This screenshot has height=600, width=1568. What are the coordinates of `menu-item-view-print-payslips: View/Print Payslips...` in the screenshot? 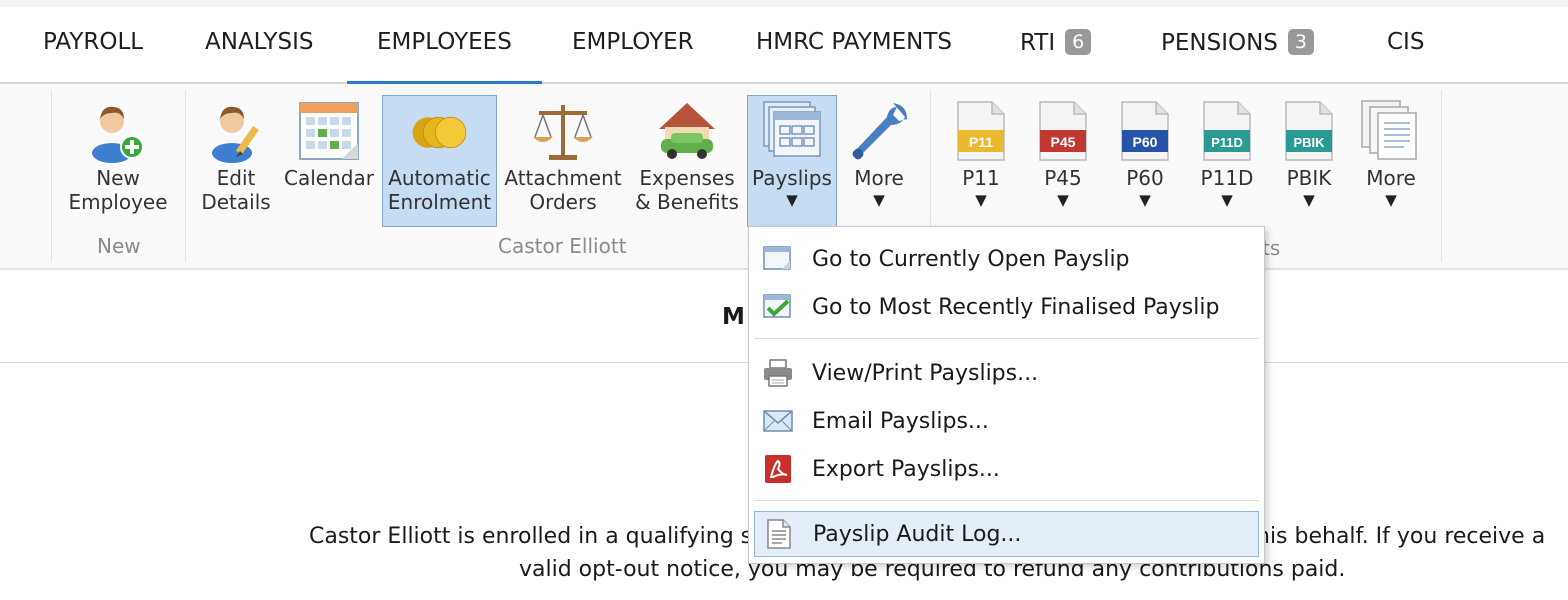 It's located at (1006, 373).